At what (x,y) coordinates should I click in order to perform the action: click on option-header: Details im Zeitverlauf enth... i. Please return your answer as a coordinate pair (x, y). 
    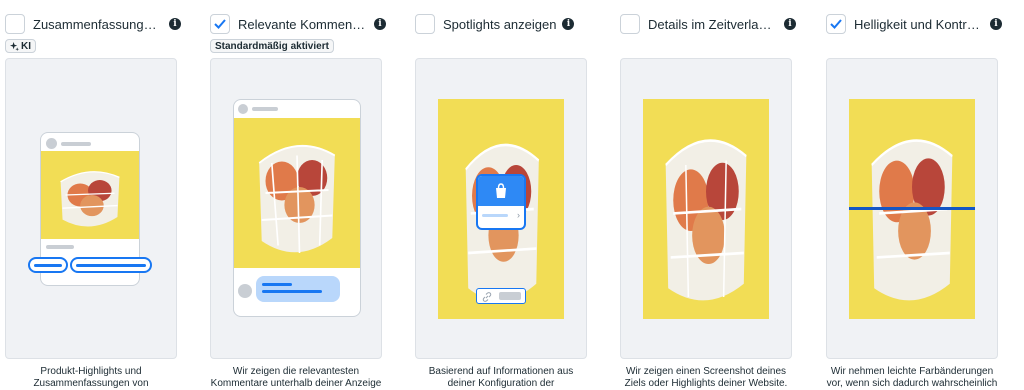
    Looking at the image, I should click on (708, 24).